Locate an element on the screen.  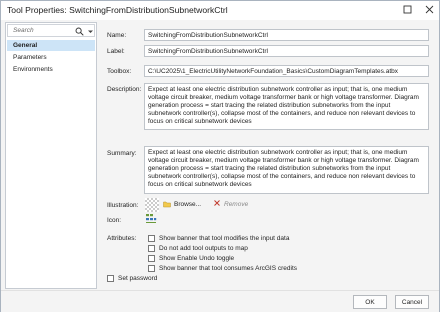
maximize-icon is located at coordinates (407, 10).